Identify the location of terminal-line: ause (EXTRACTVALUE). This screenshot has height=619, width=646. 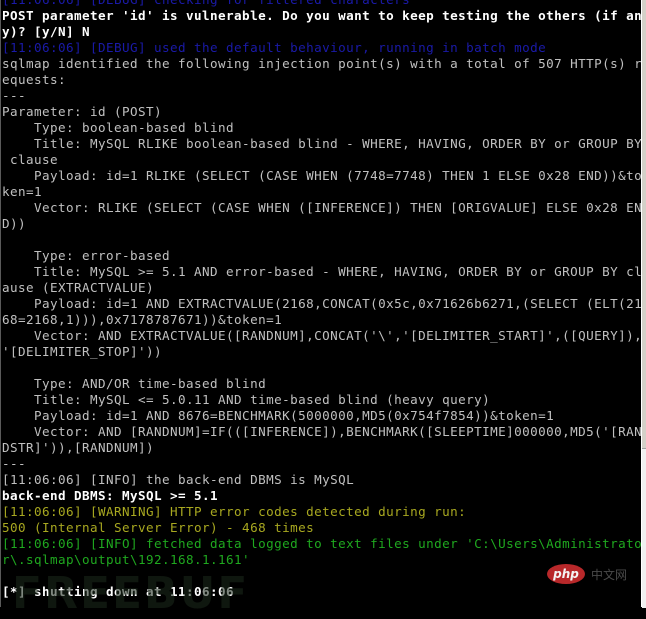
(78, 287).